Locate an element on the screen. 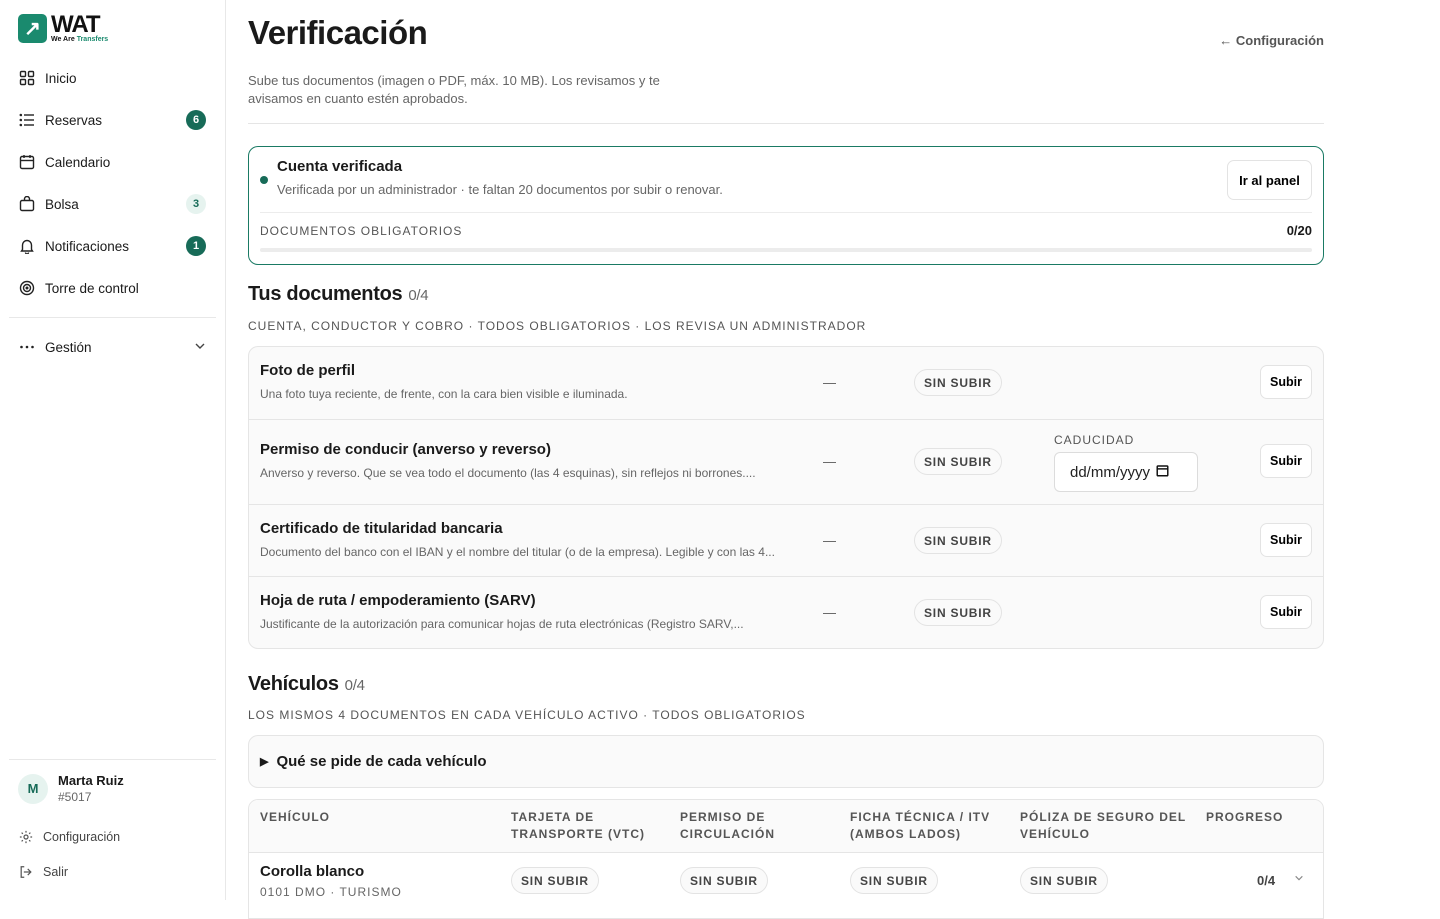 The height and width of the screenshot is (919, 1440). vehicles-heading: Vehículos 0/4 is located at coordinates (306, 684).